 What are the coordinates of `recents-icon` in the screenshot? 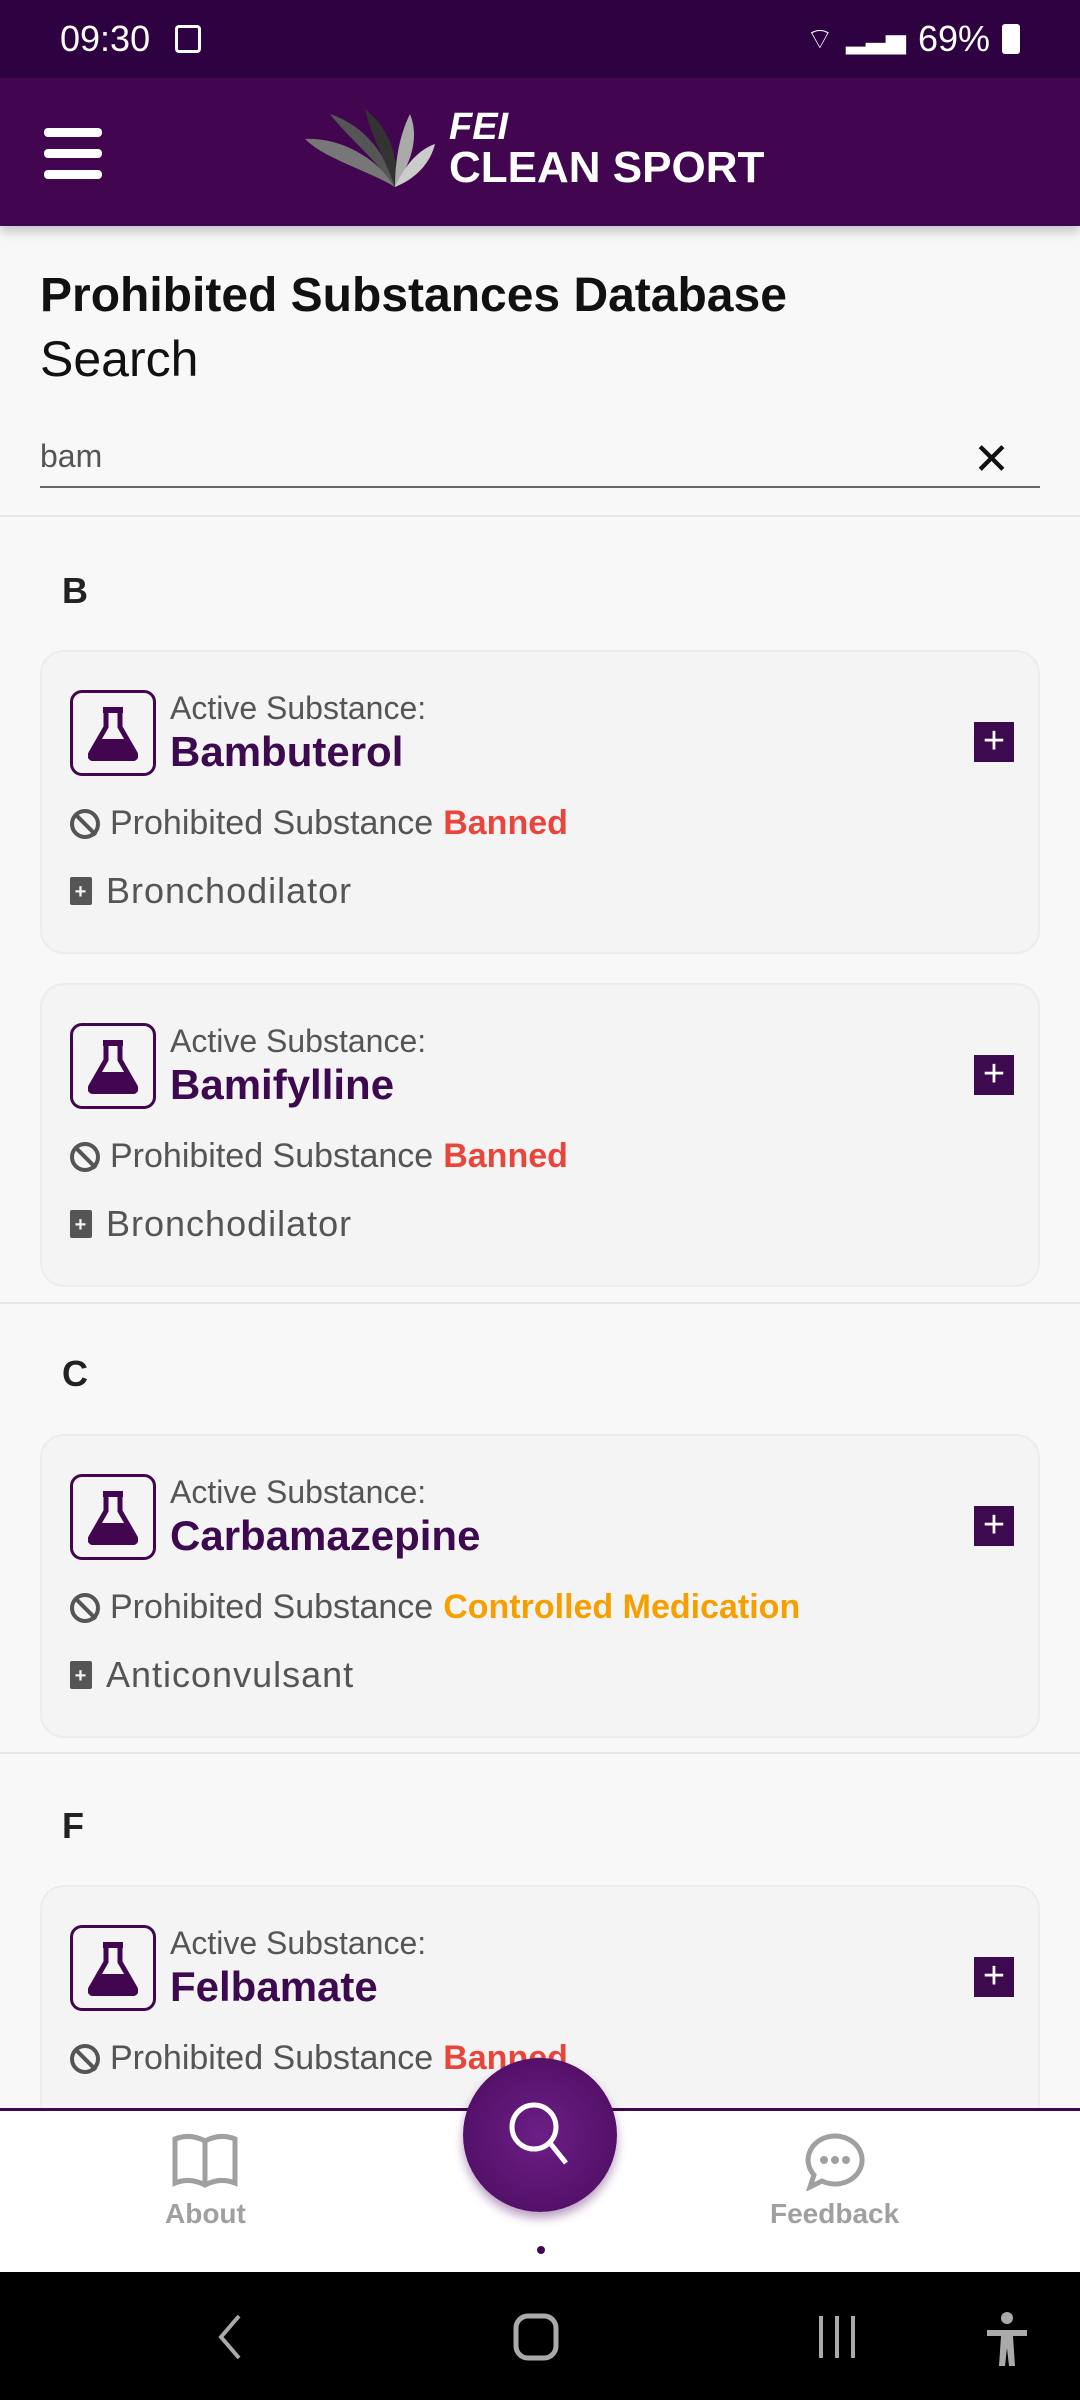 It's located at (838, 2339).